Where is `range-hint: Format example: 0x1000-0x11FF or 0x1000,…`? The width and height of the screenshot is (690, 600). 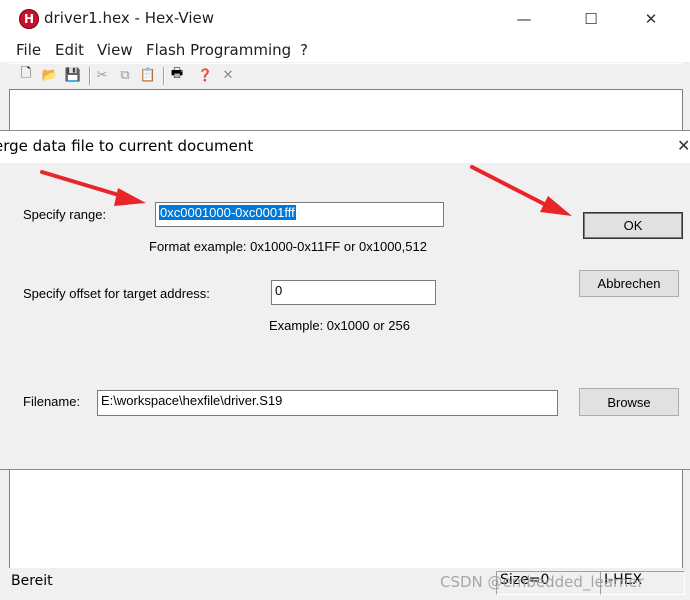 range-hint: Format example: 0x1000-0x11FF or 0x1000,… is located at coordinates (288, 246).